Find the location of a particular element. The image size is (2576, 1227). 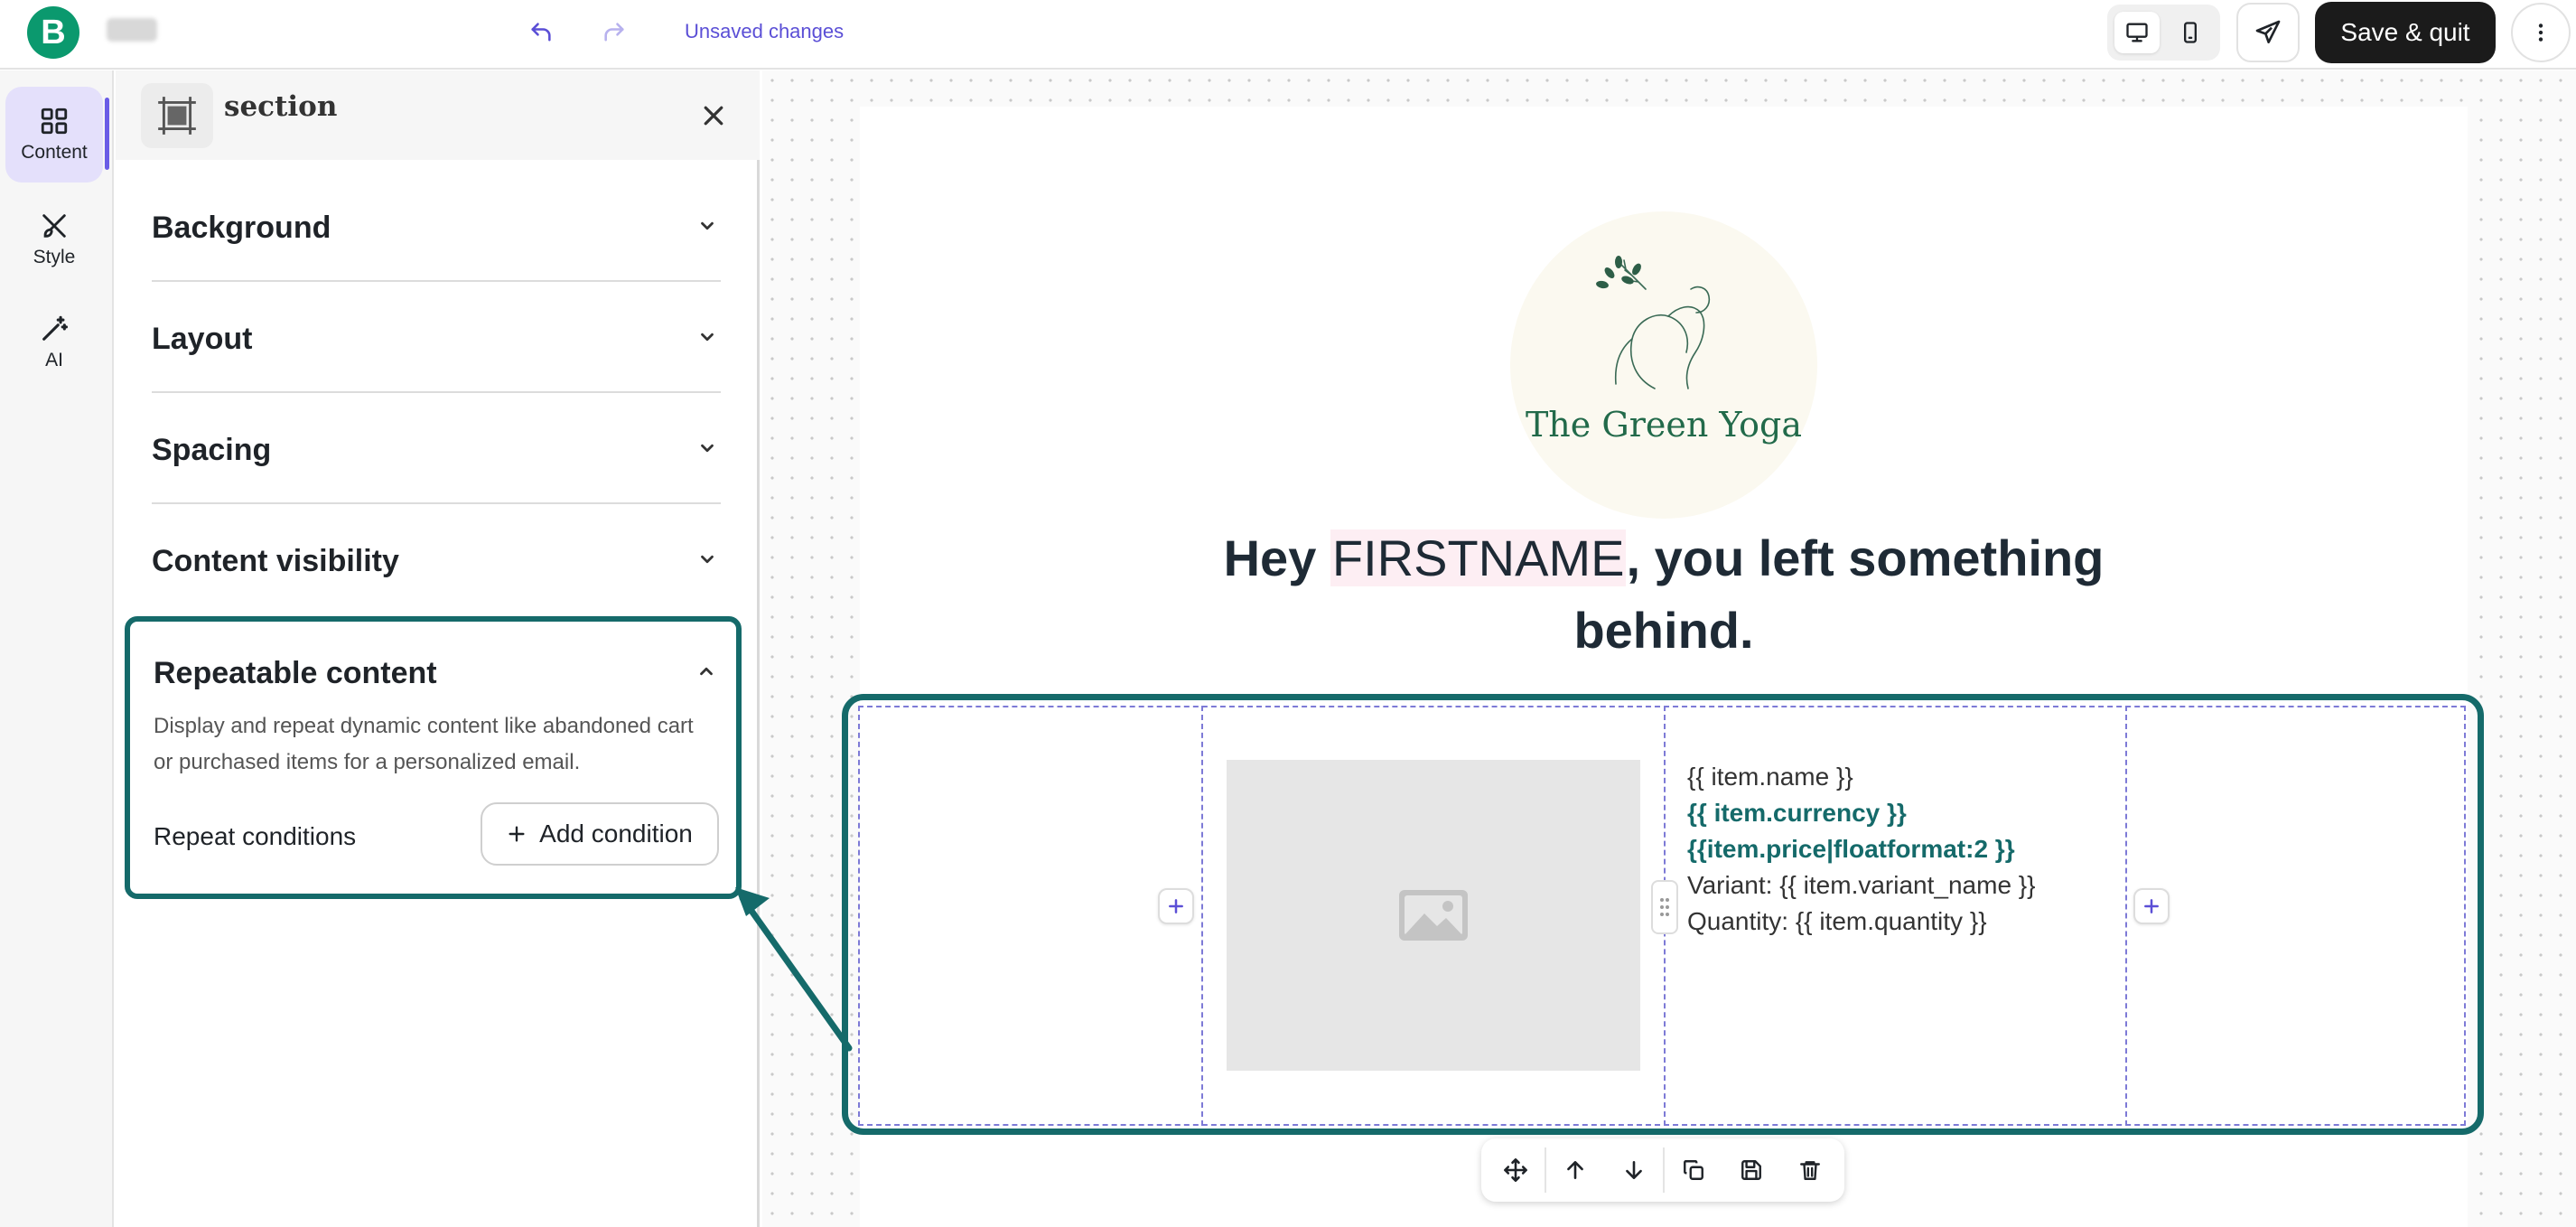

add-condition-label: Add condition is located at coordinates (616, 834).